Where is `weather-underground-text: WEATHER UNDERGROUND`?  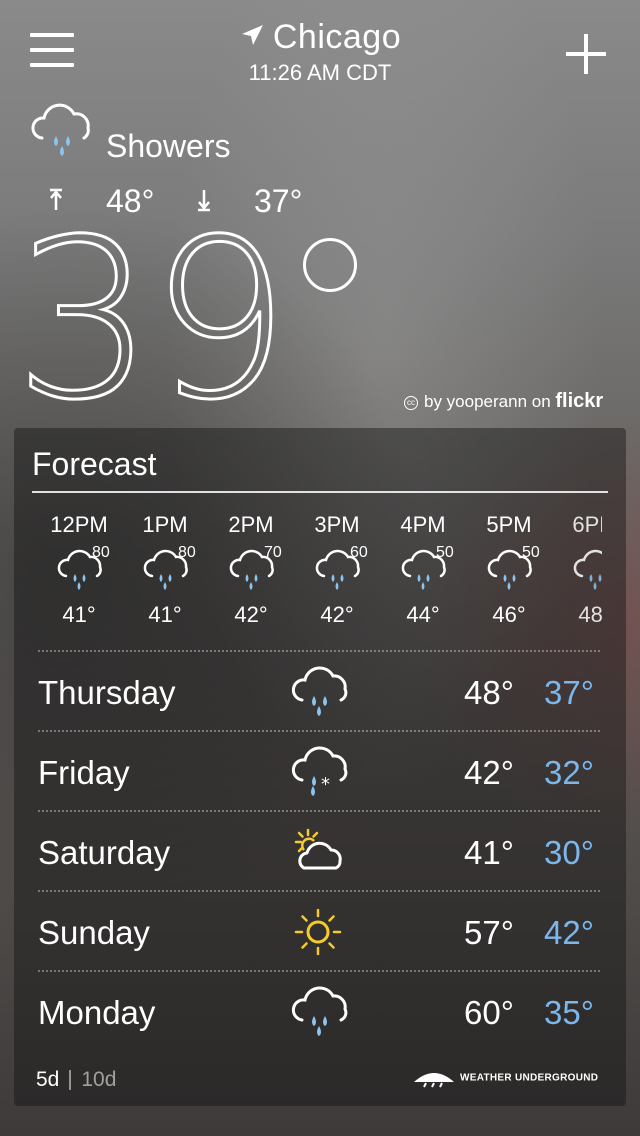 weather-underground-text: WEATHER UNDERGROUND is located at coordinates (529, 1078).